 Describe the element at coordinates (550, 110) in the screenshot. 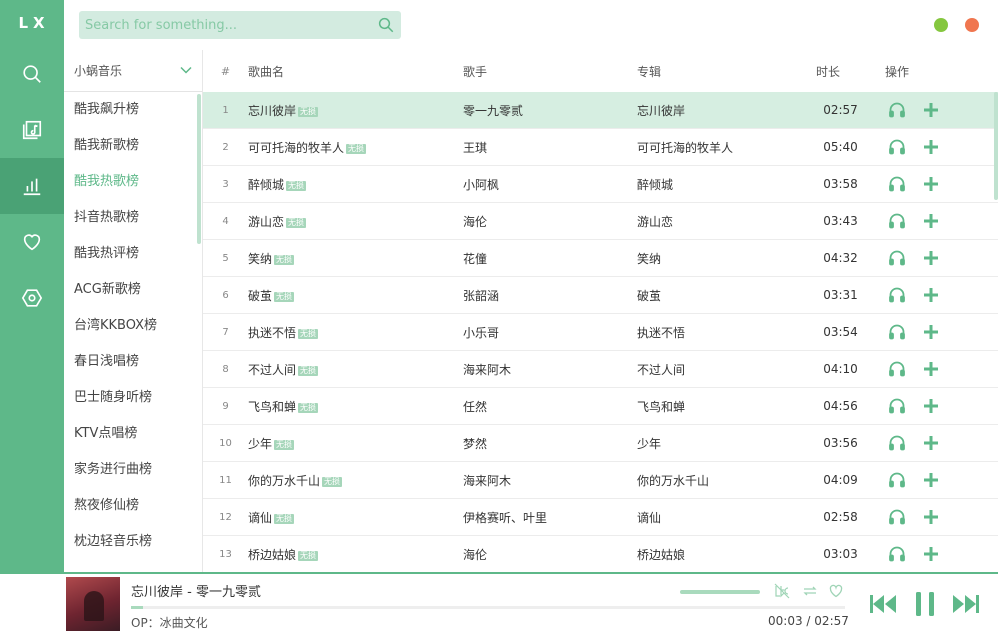

I see `singer: 零一九零贰` at that location.